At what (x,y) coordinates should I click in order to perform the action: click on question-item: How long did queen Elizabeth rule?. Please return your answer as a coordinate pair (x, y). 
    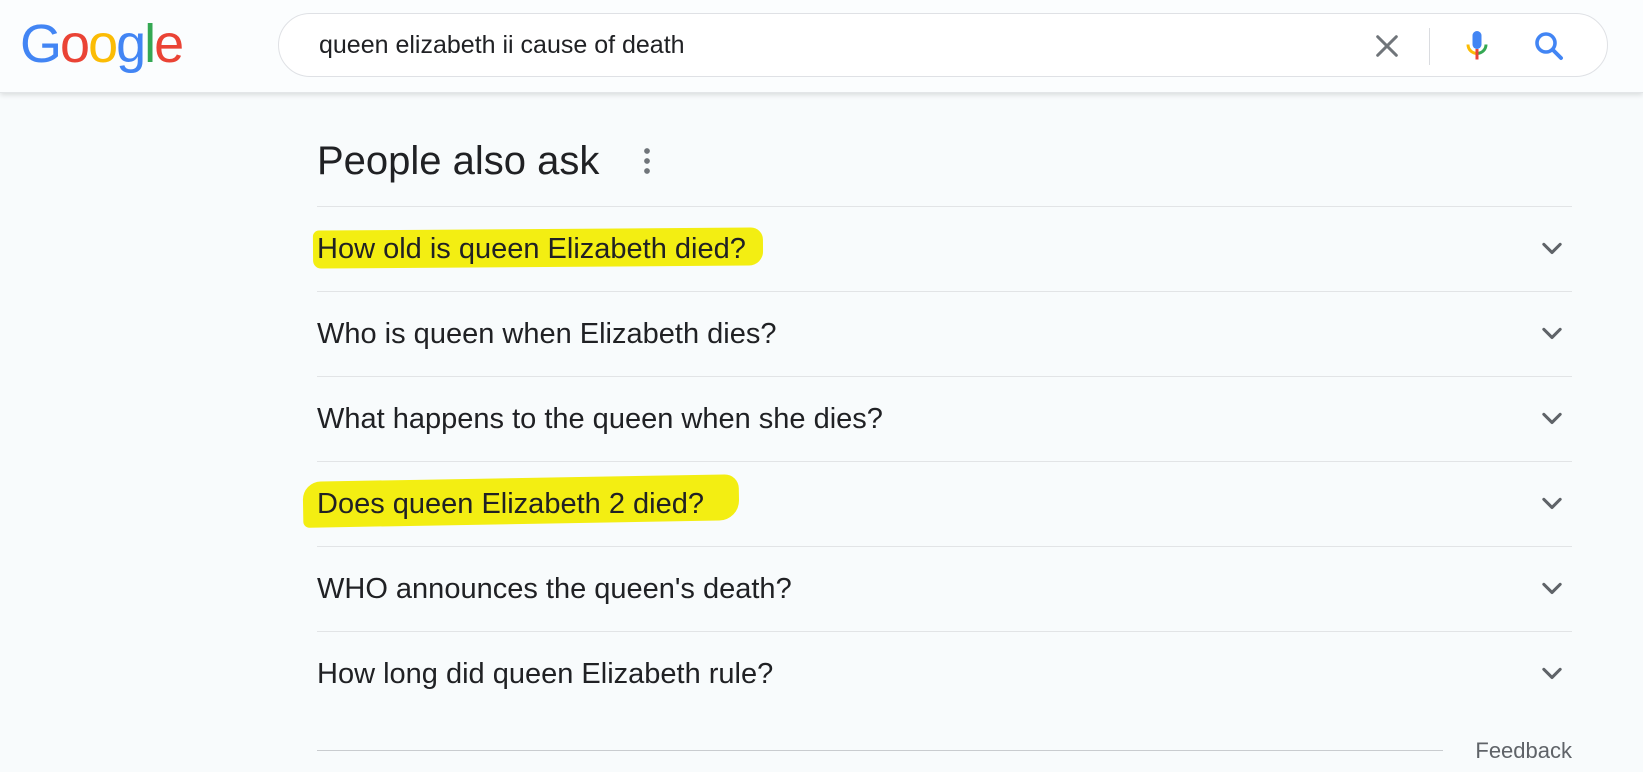
    Looking at the image, I should click on (944, 674).